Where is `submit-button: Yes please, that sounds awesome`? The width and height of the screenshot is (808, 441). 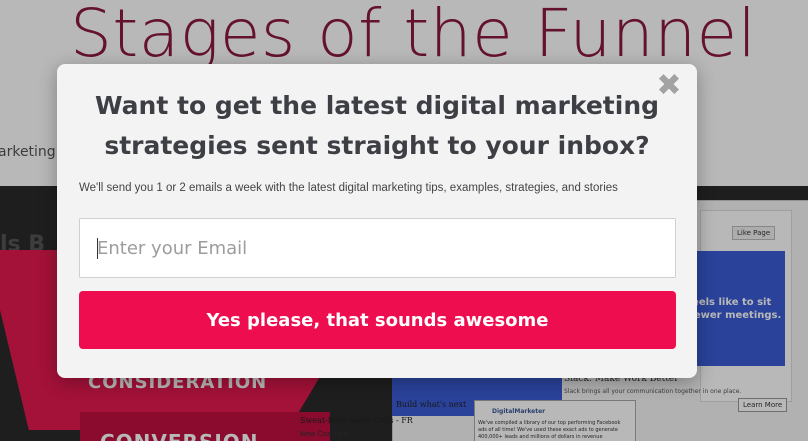
submit-button: Yes please, that sounds awesome is located at coordinates (377, 320).